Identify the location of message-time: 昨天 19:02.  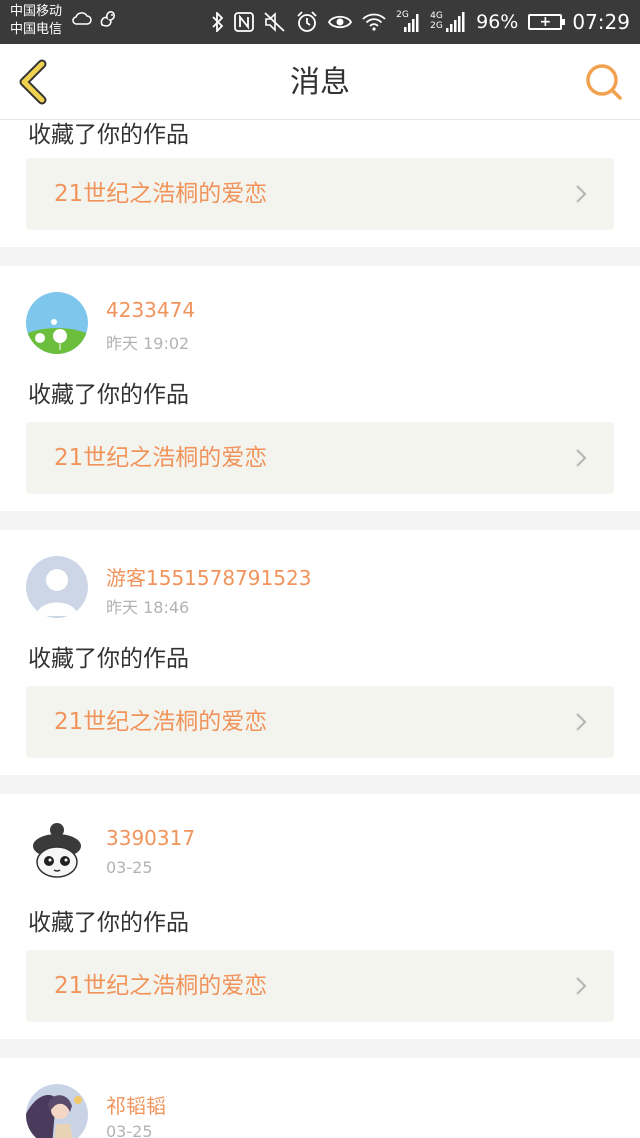
(148, 343).